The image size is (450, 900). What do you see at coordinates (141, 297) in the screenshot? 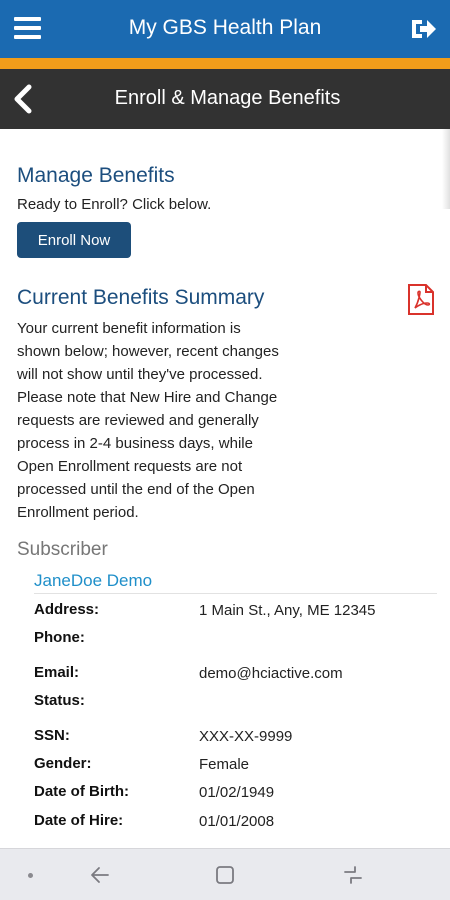
I see `benefits-summary-title: Current Benefits Summary` at bounding box center [141, 297].